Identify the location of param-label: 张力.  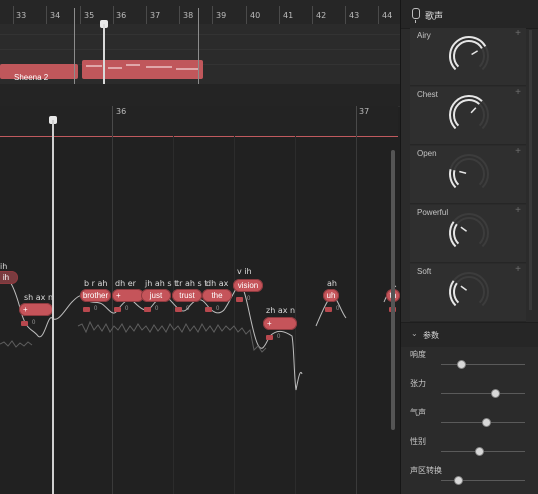
(418, 383).